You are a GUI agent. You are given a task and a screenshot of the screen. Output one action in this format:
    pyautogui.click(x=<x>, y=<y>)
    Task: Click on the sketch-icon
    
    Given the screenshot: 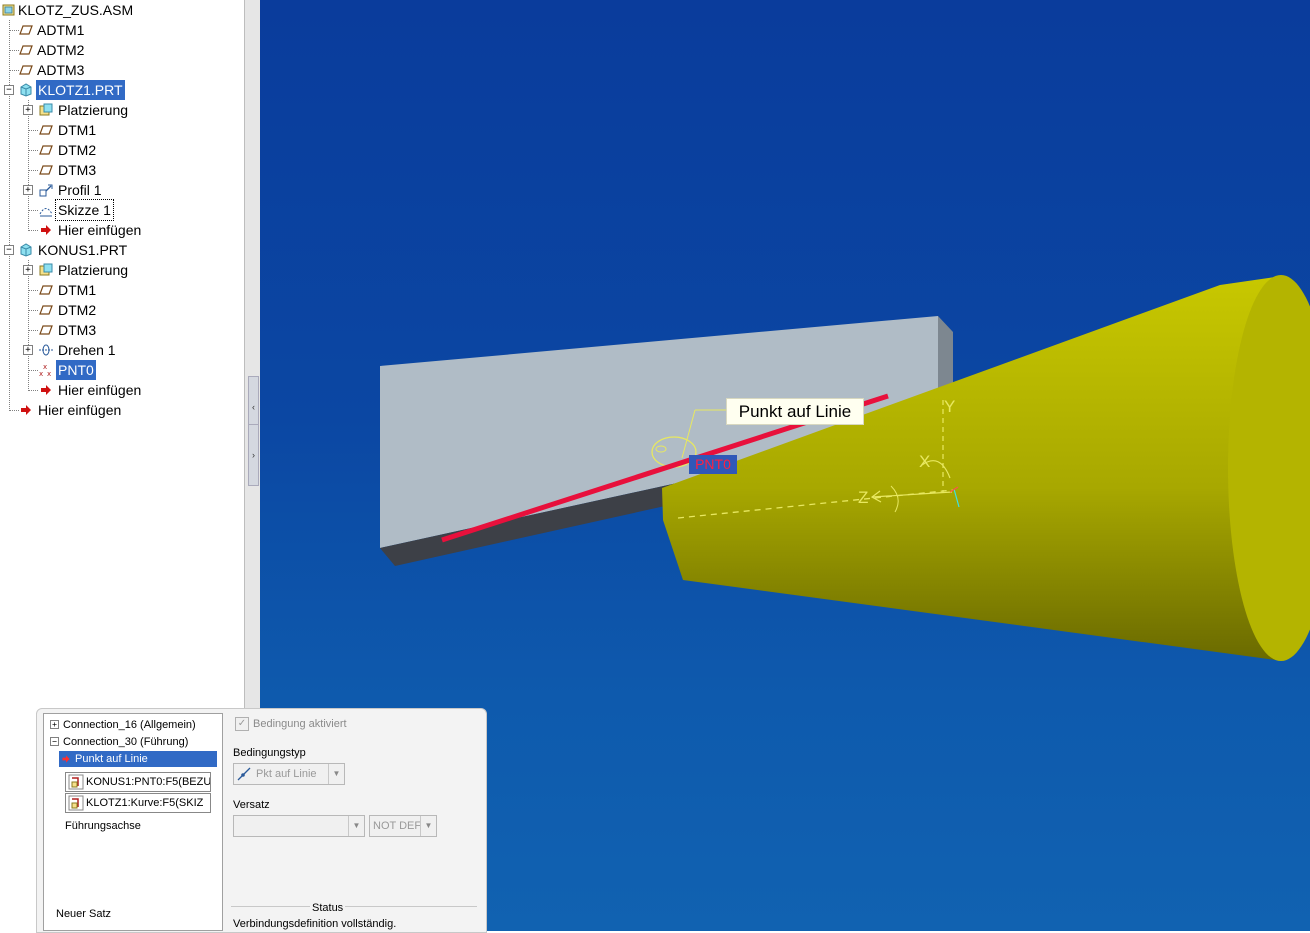 What is the action you would take?
    pyautogui.click(x=46, y=212)
    